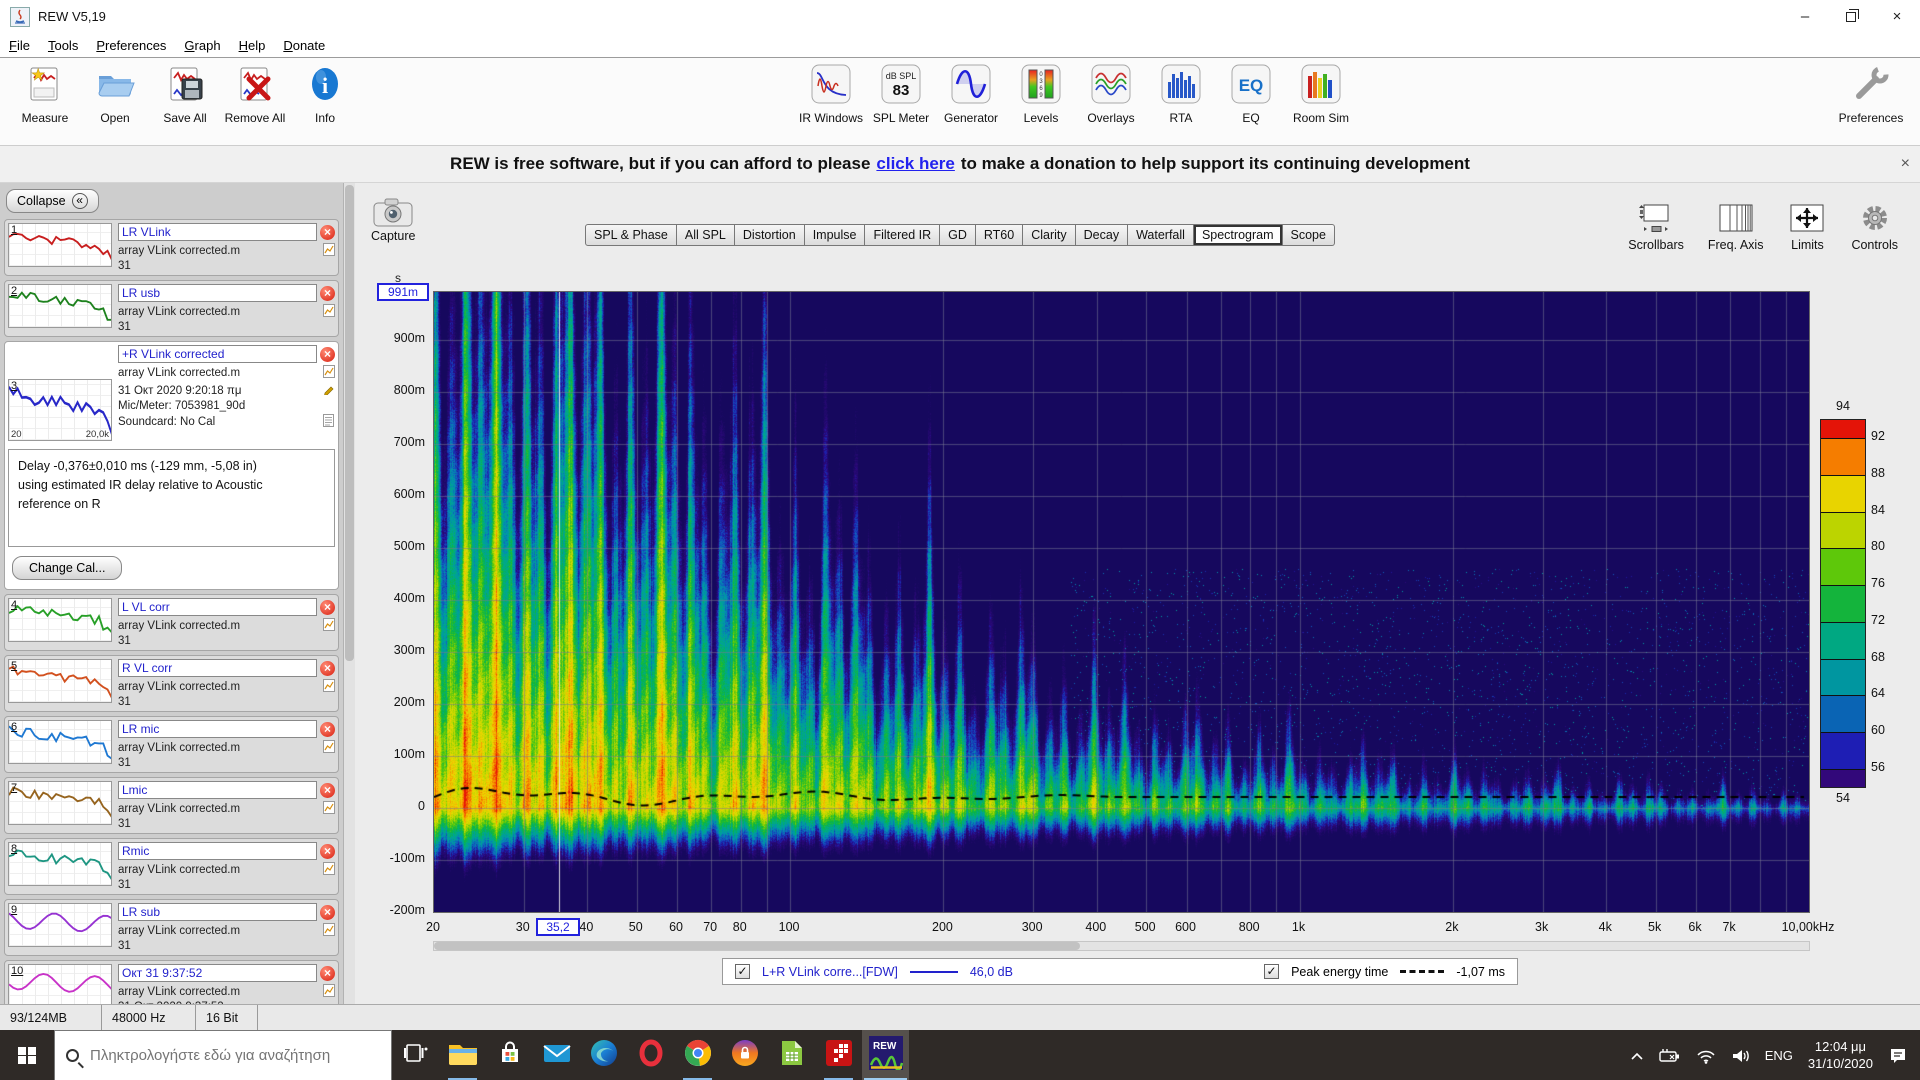 This screenshot has height=1080, width=1920. What do you see at coordinates (1897, 16) in the screenshot?
I see `close-button: ×` at bounding box center [1897, 16].